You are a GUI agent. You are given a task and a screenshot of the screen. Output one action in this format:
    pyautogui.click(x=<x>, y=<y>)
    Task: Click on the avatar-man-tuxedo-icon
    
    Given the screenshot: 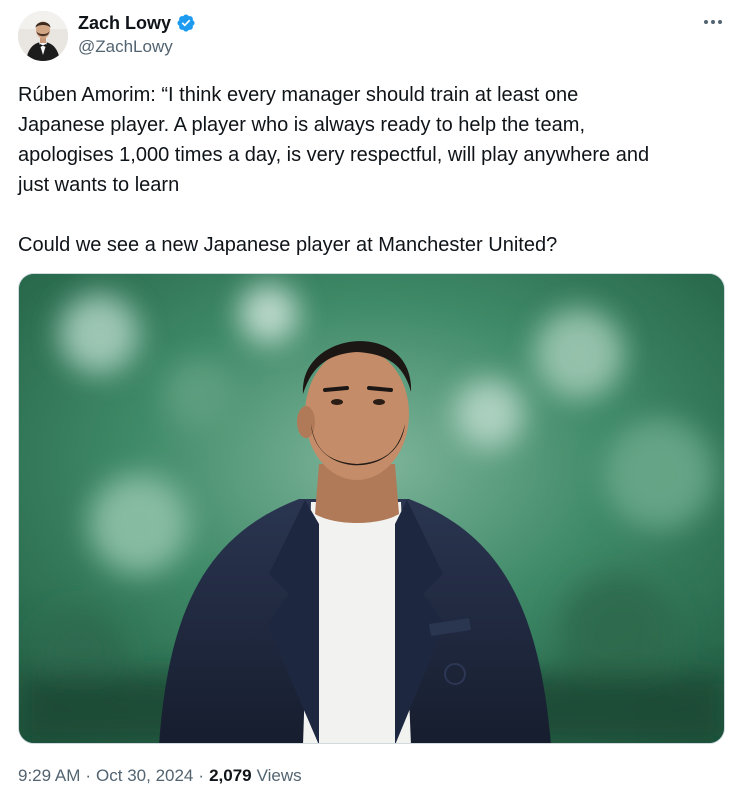 What is the action you would take?
    pyautogui.click(x=43, y=36)
    